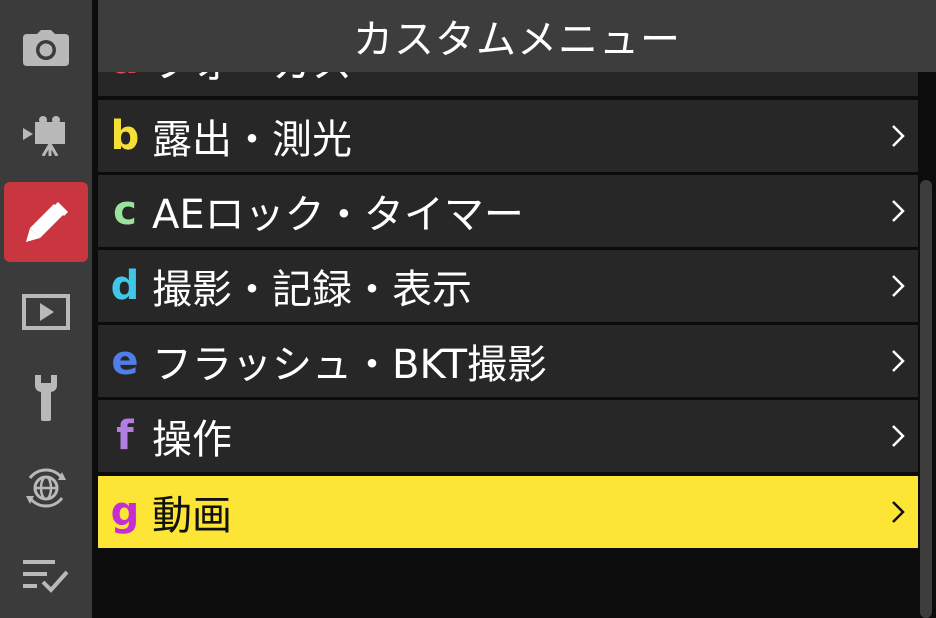 Image resolution: width=936 pixels, height=618 pixels. I want to click on tab-photo-shooting, so click(46, 48).